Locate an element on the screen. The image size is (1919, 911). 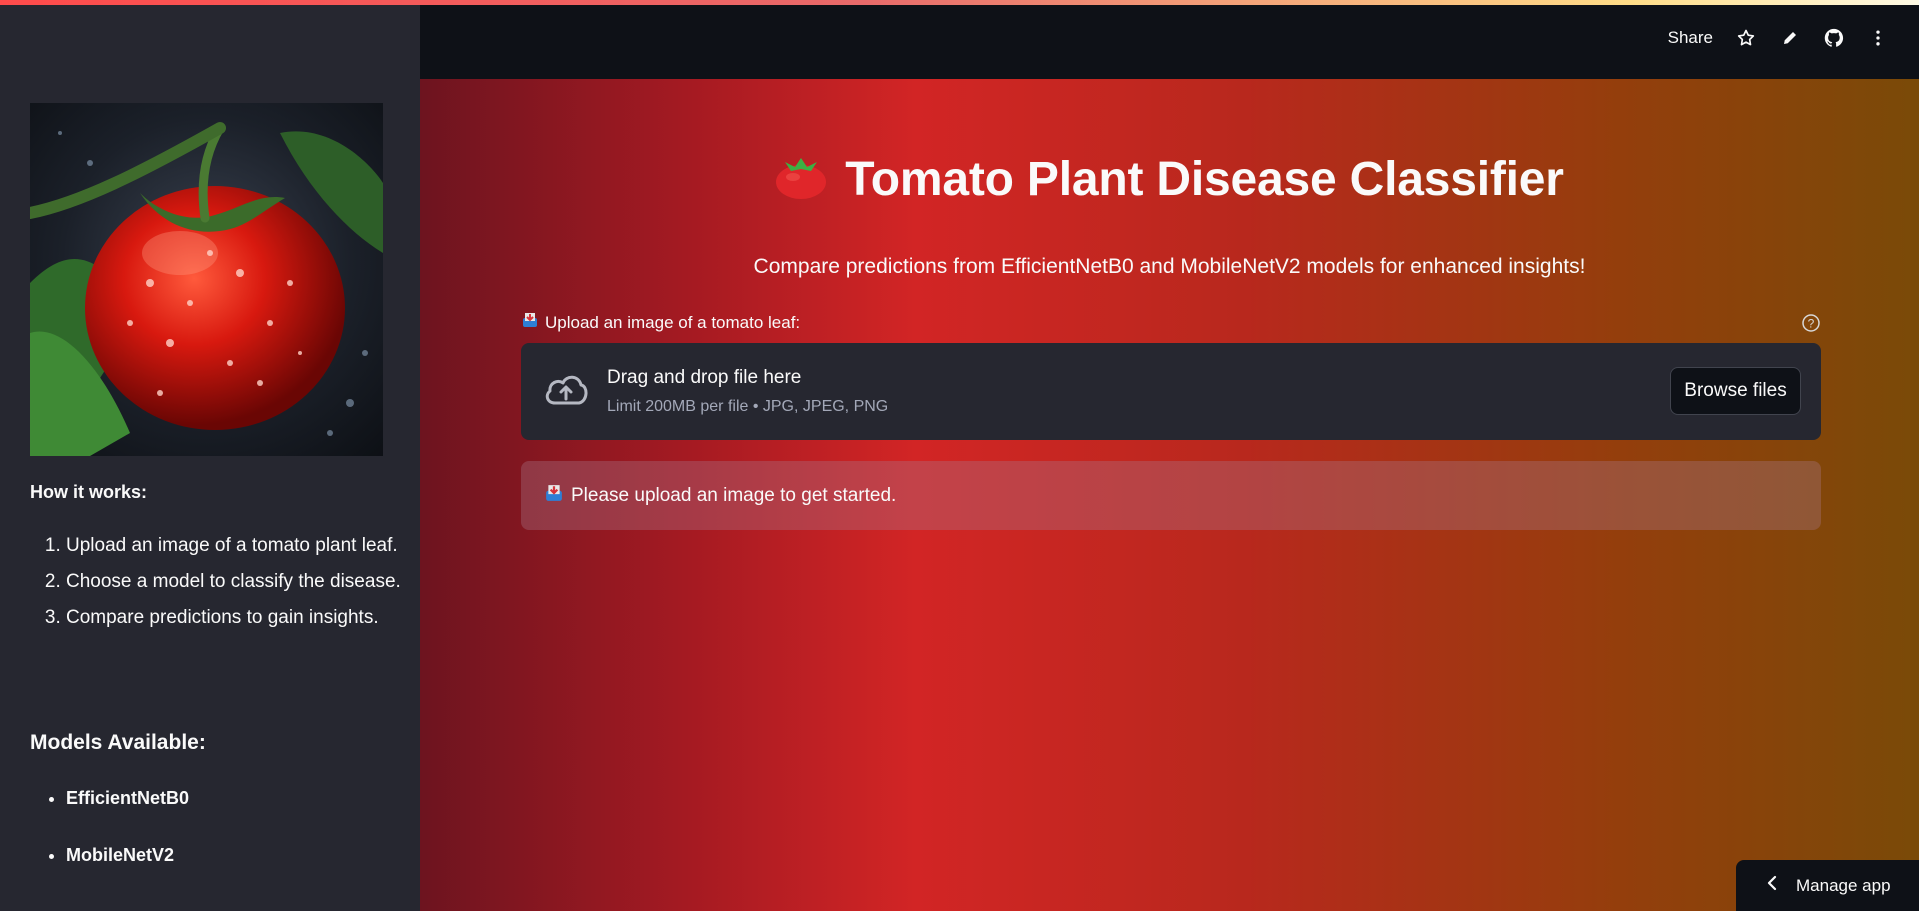
manage-app-button: Manage app is located at coordinates (1827, 885).